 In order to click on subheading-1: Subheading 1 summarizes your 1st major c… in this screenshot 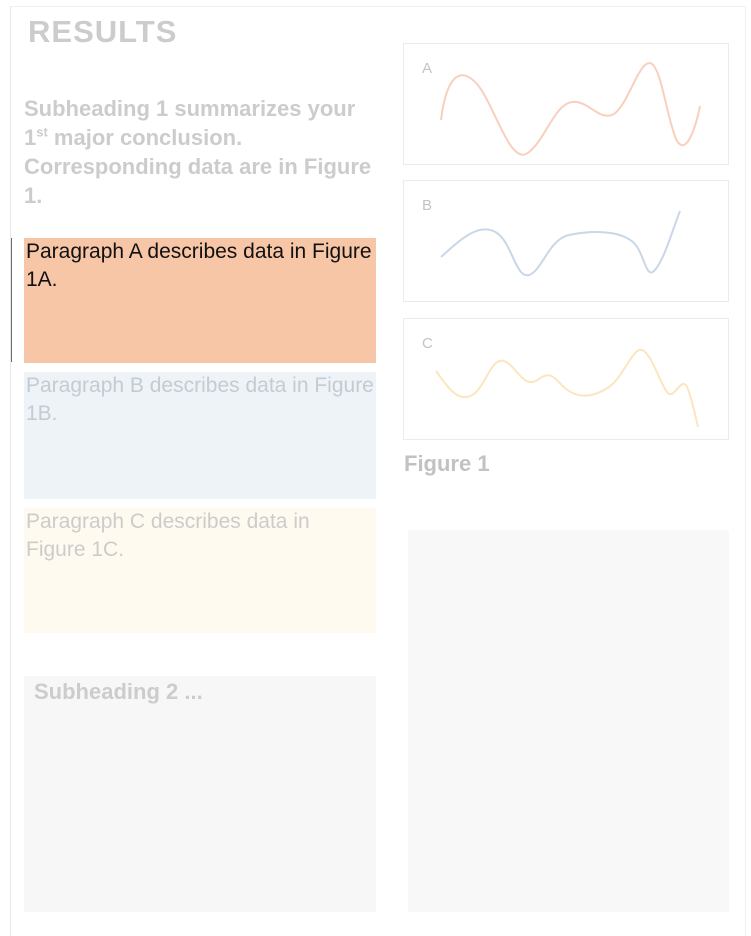, I will do `click(202, 152)`.